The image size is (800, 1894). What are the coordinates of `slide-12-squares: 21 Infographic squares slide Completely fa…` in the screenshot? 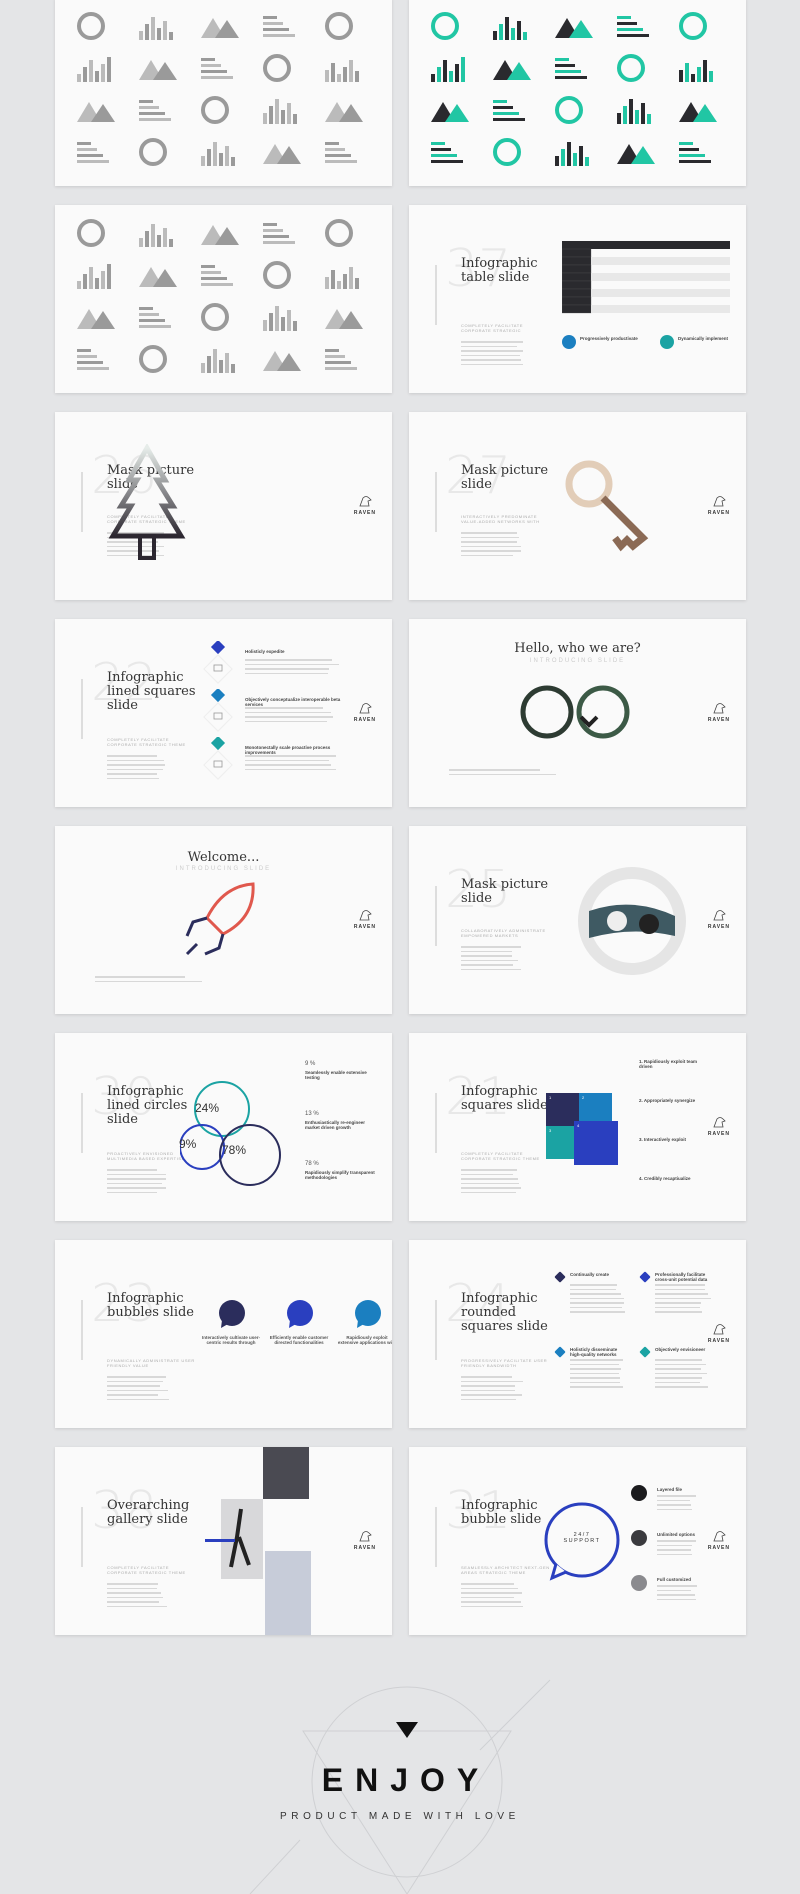 It's located at (577, 1127).